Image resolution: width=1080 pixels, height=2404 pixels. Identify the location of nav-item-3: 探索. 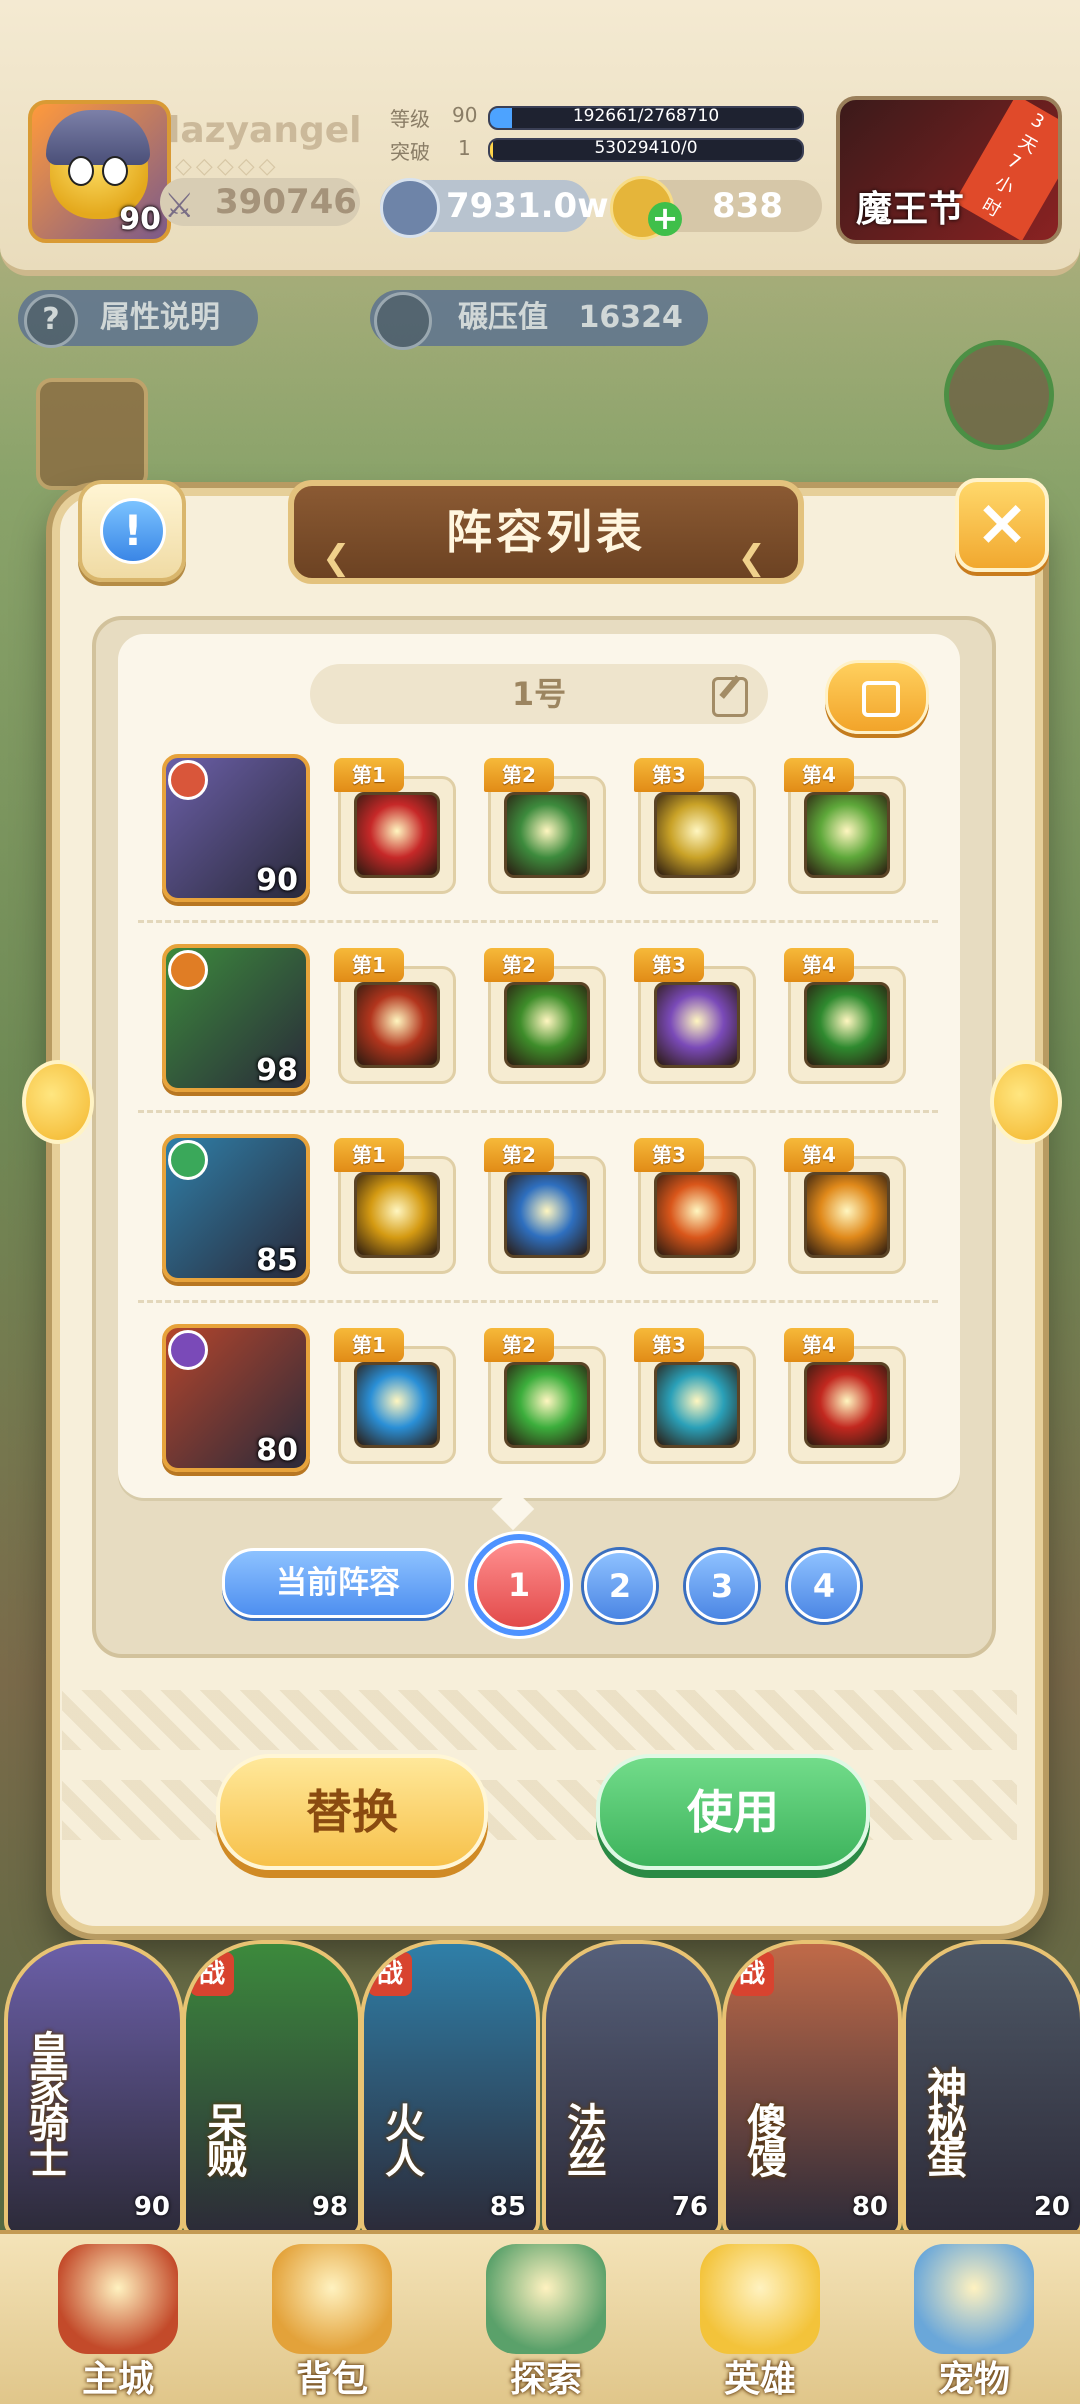
(546, 2319).